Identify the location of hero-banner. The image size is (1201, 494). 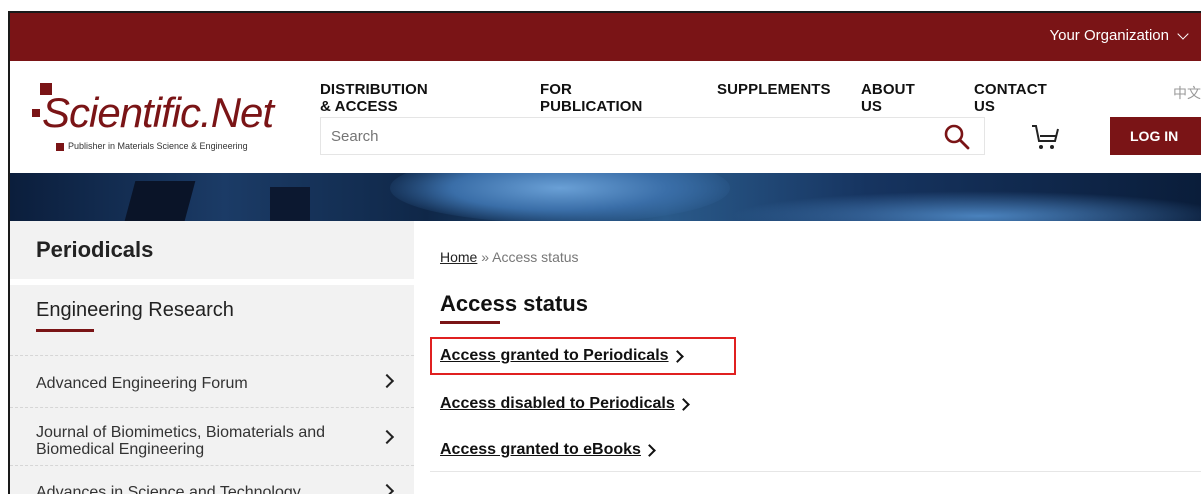
(605, 197).